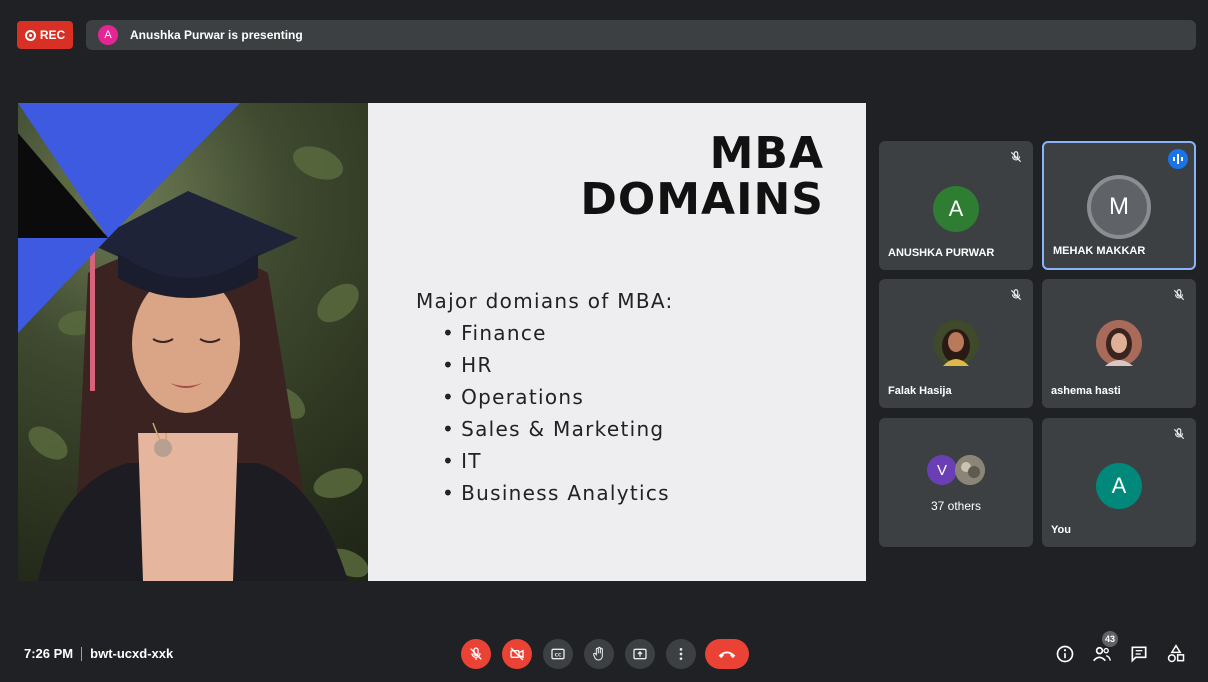 This screenshot has width=1208, height=682. I want to click on participant-tile-speaking: M MEHAK MAKKAR, so click(1119, 205).